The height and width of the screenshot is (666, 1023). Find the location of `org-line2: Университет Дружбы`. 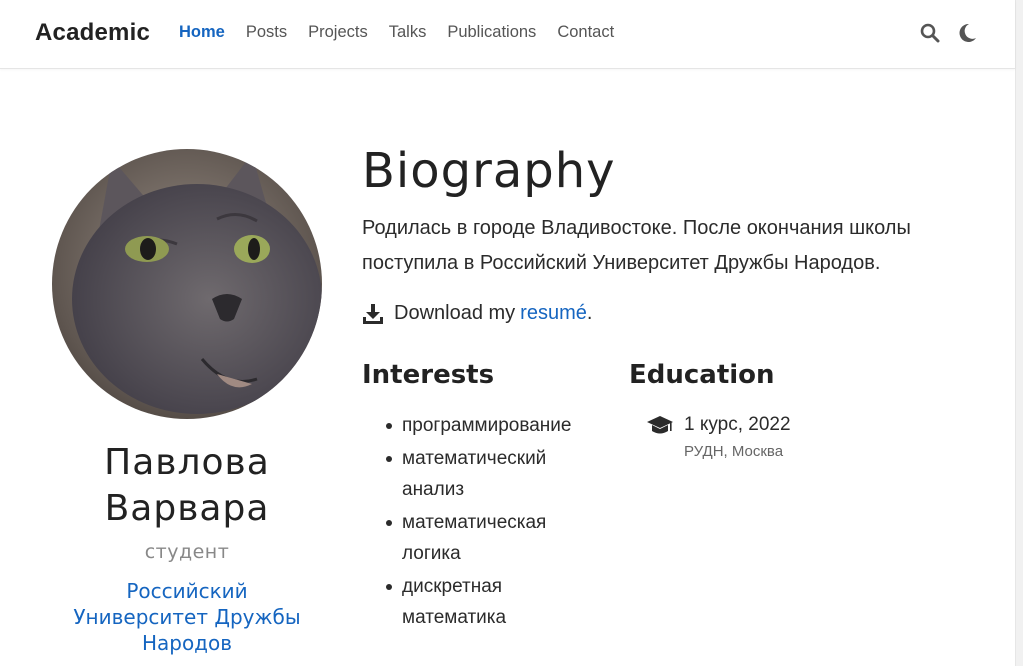

org-line2: Университет Дружбы is located at coordinates (187, 617).